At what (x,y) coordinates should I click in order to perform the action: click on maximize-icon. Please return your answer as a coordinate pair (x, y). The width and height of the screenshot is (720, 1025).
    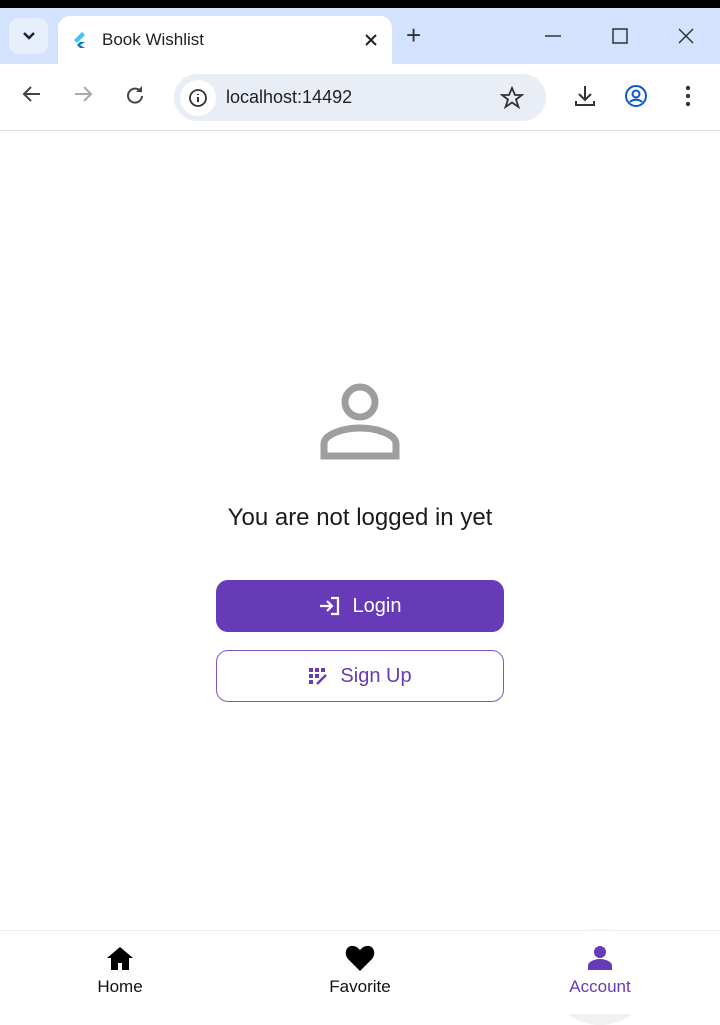
    Looking at the image, I should click on (620, 36).